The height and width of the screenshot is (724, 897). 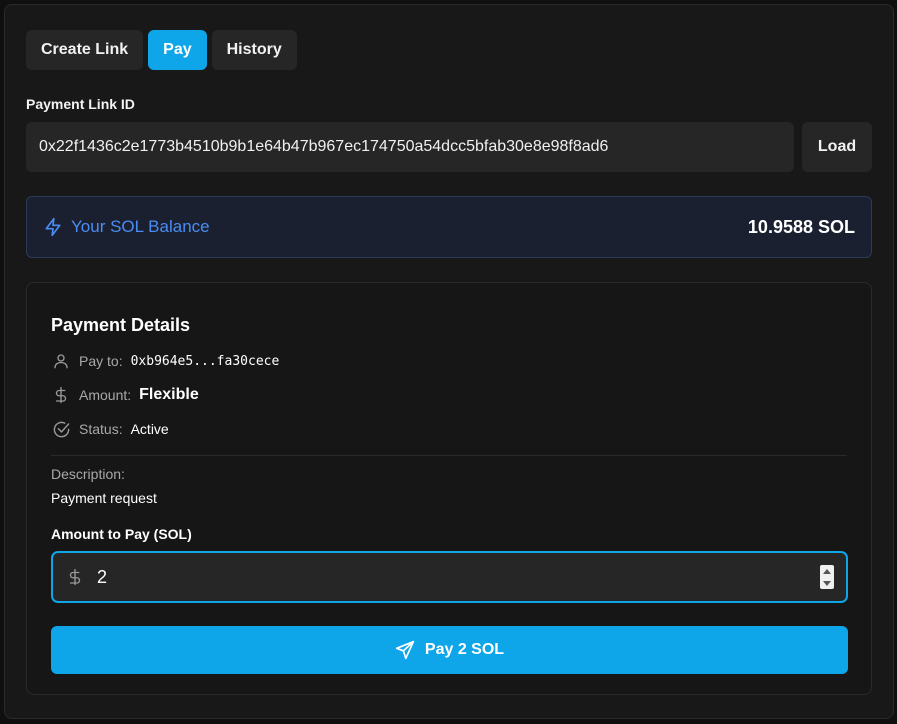 What do you see at coordinates (205, 361) in the screenshot?
I see `pay-to-address: 0xb964e5...fa30cece` at bounding box center [205, 361].